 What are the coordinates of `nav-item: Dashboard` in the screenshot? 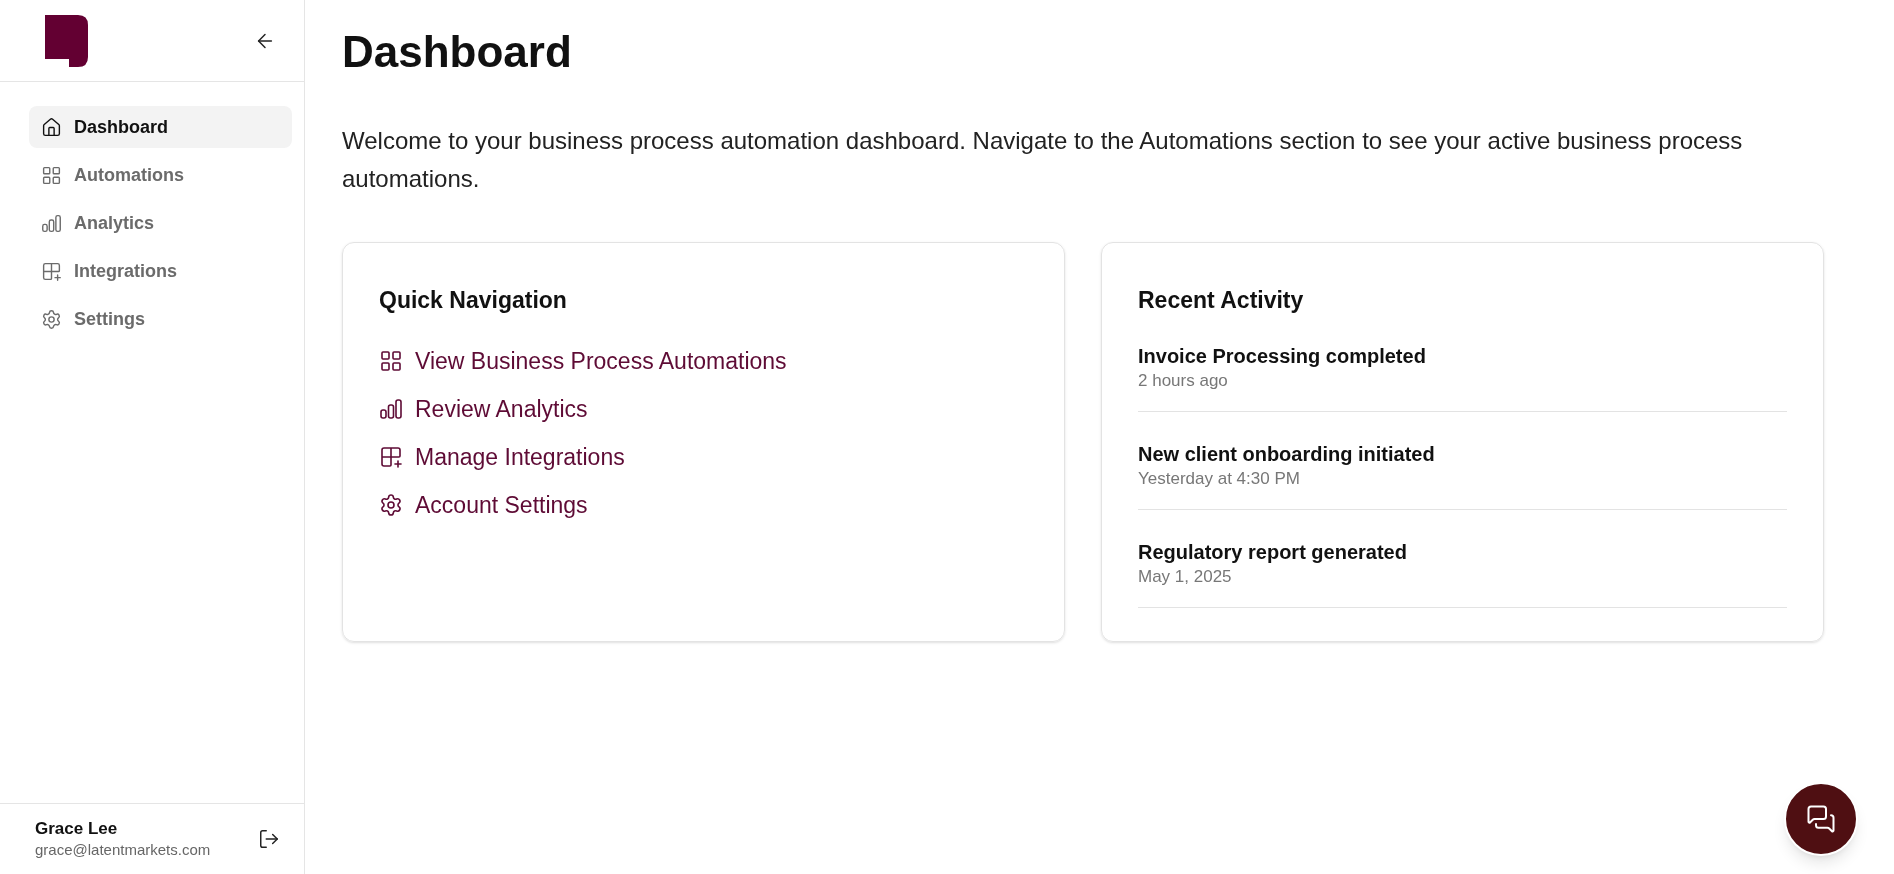 It's located at (160, 127).